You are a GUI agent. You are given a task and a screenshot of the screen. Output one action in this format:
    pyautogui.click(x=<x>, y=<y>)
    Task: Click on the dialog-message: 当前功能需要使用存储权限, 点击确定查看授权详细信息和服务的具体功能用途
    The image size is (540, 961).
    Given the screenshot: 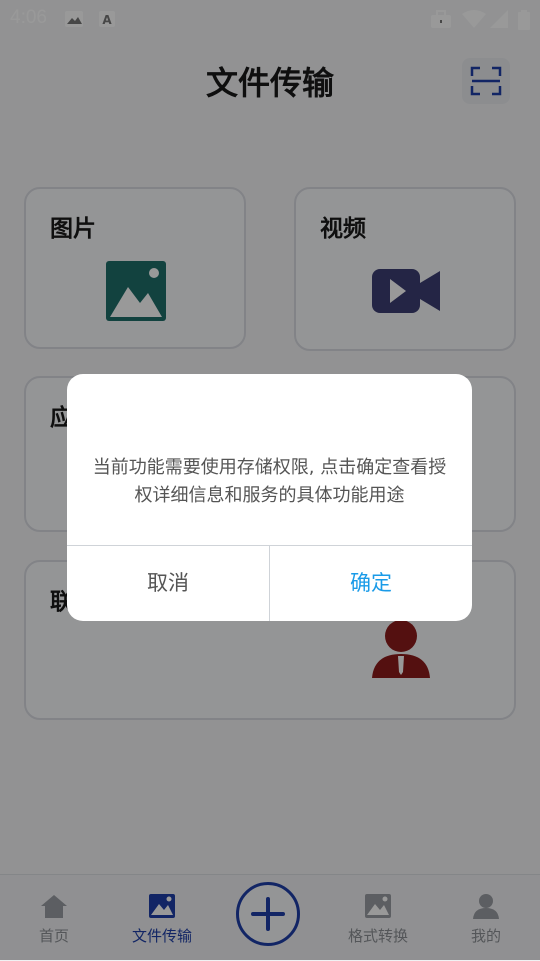 What is the action you would take?
    pyautogui.click(x=269, y=481)
    